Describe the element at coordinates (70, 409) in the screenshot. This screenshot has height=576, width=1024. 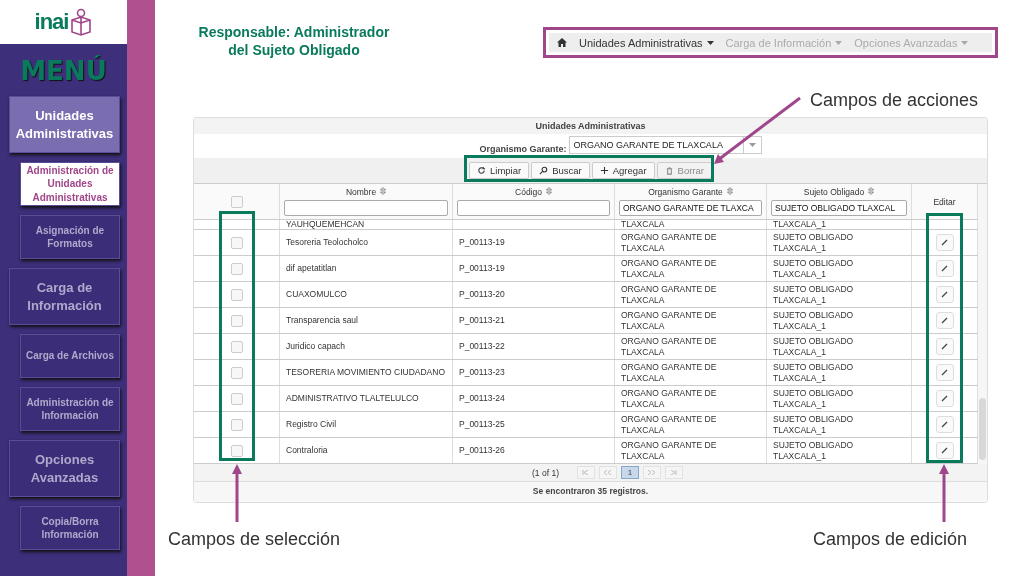
I see `sidebar-item: Administración de Información` at that location.